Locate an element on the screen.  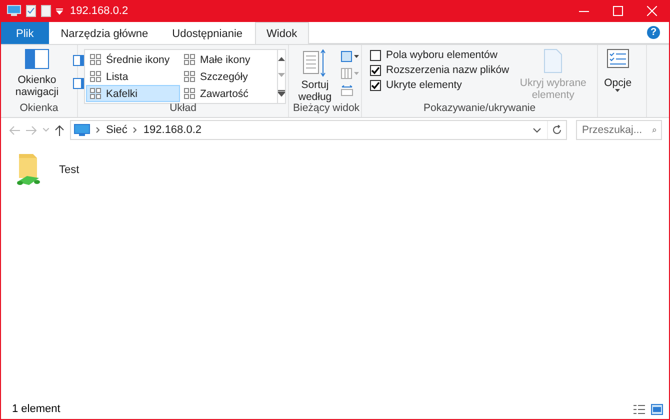
network-share-item: Test is located at coordinates (75, 170).